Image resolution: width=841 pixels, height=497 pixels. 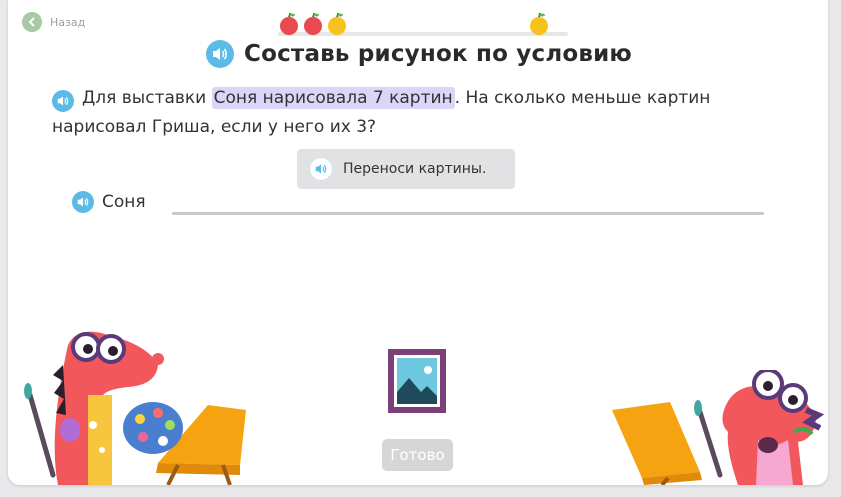 What do you see at coordinates (147, 98) in the screenshot?
I see `task-text-before: Для выставки` at bounding box center [147, 98].